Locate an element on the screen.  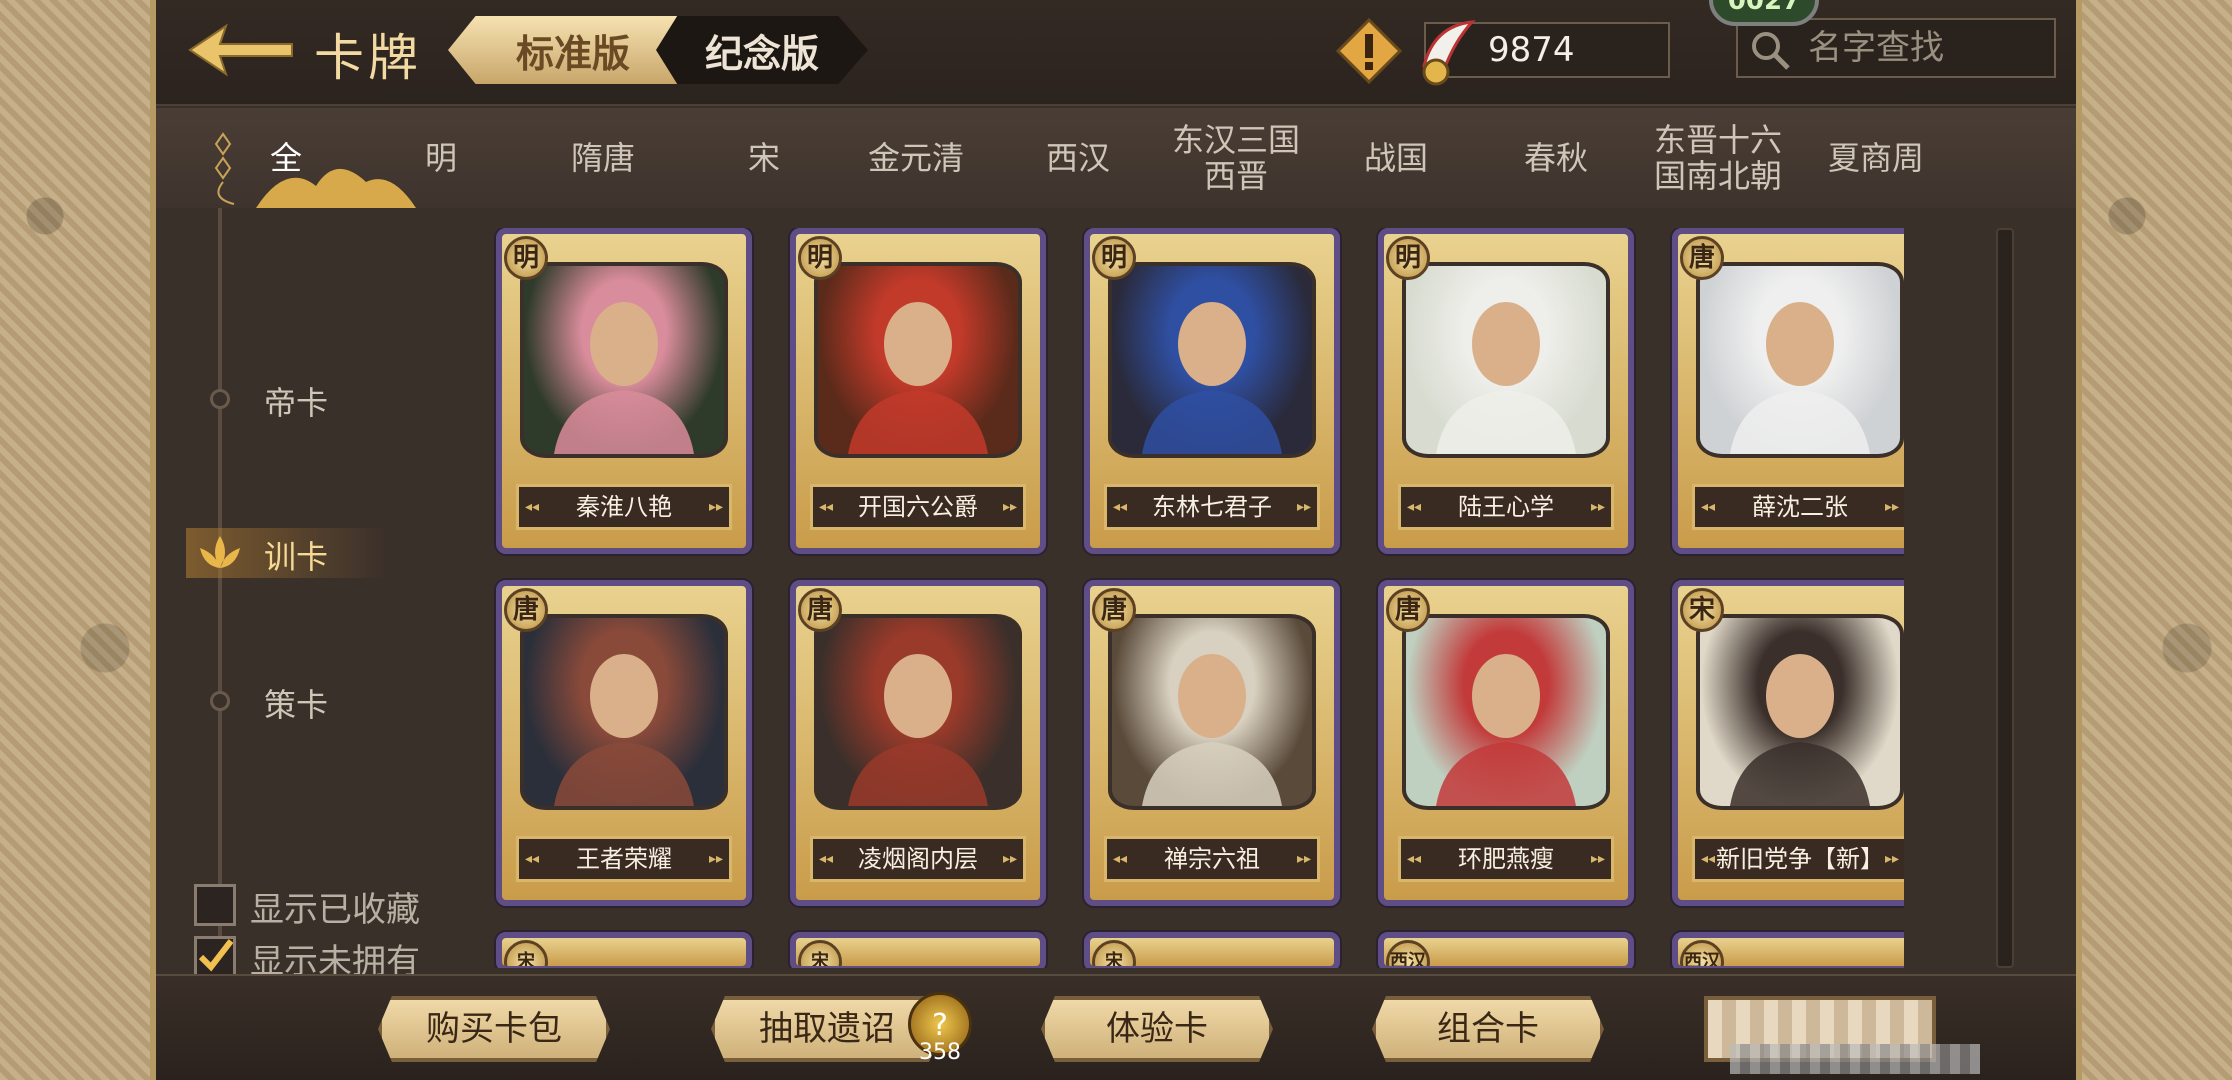
right-ornamental-border is located at coordinates (2157, 540).